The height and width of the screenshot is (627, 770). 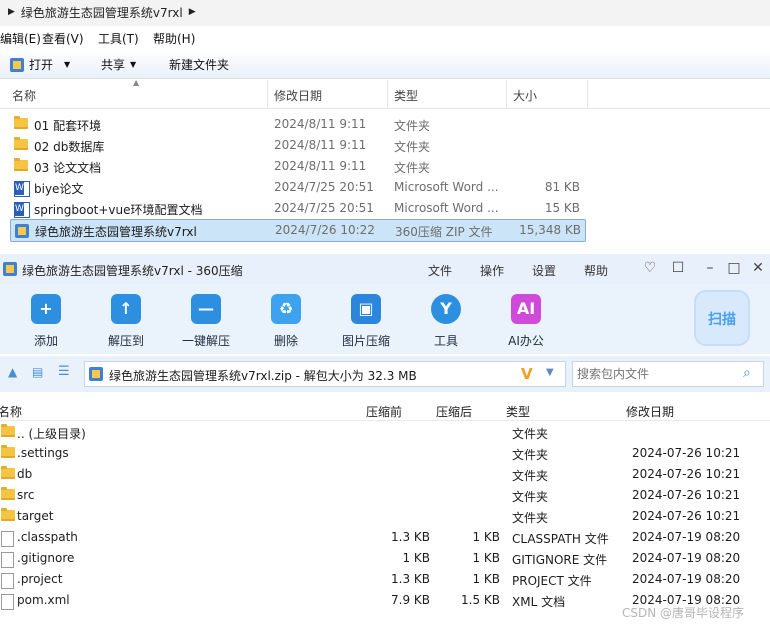 I want to click on menu-help: 帮助, so click(x=596, y=270).